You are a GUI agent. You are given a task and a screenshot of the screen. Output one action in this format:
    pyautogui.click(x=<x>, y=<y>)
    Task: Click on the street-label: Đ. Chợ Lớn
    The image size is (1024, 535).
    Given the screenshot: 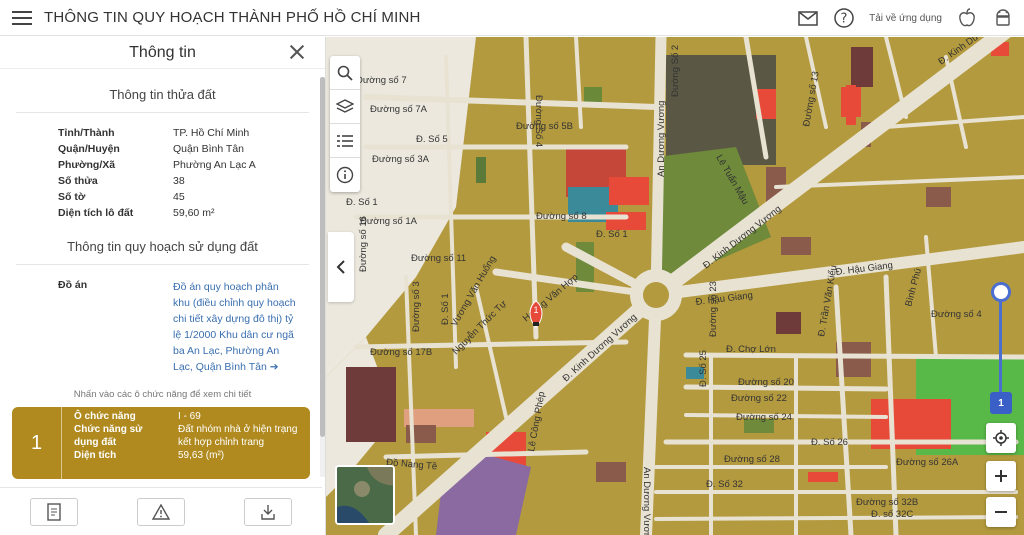 What is the action you would take?
    pyautogui.click(x=751, y=349)
    